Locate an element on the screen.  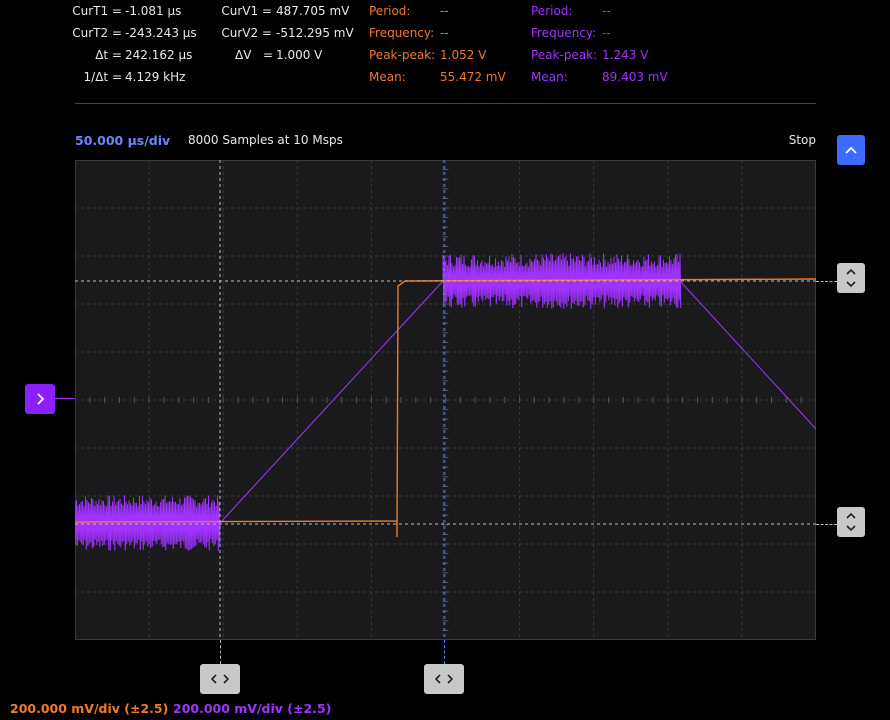
ch2-peak-peak-value: 1.243 V is located at coordinates (625, 55).